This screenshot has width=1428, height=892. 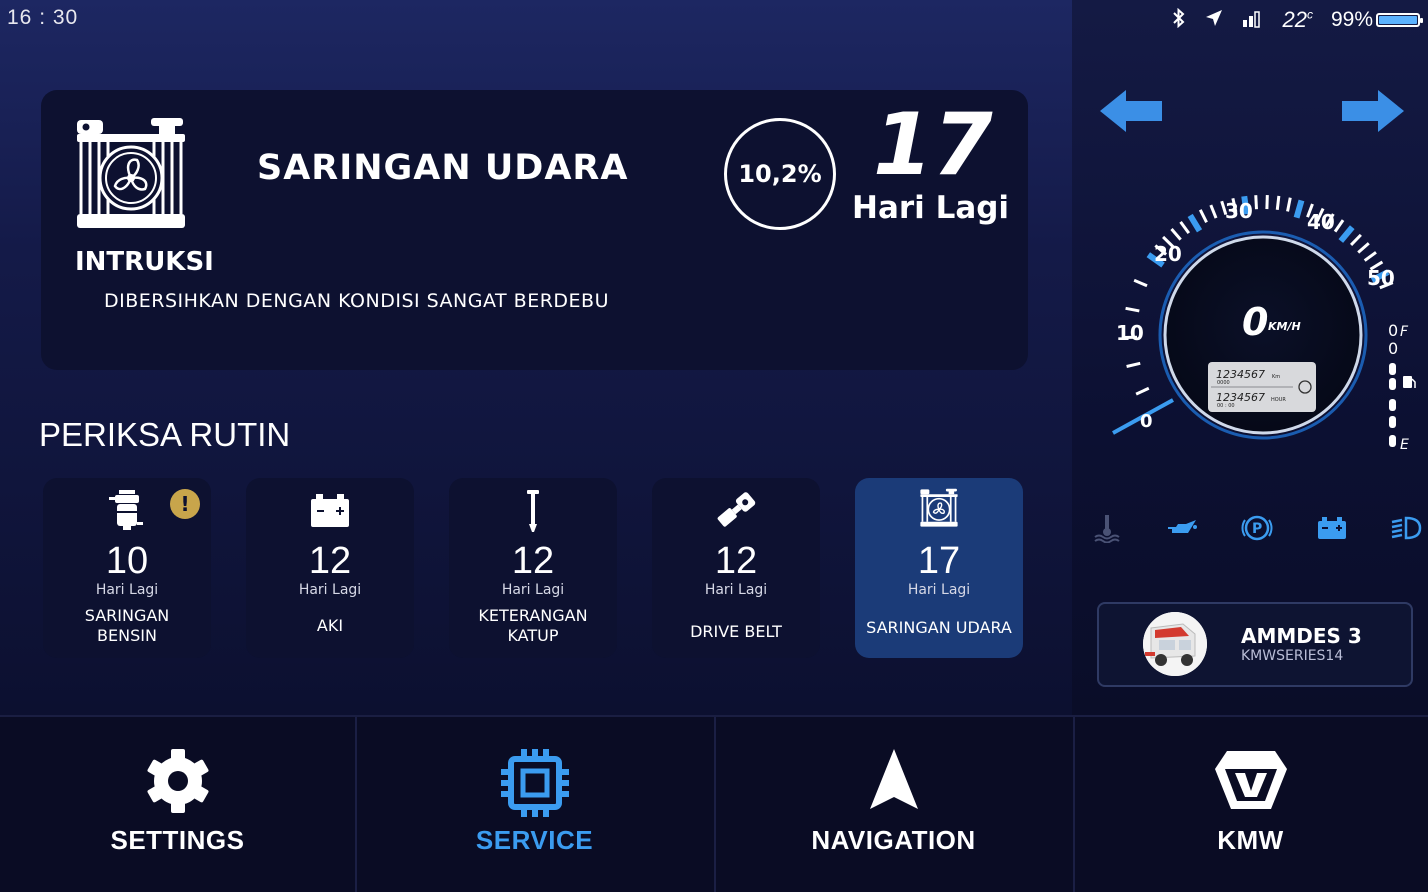 I want to click on vehicle-card: AMMDES 3 KMWSERIES14, so click(x=1255, y=644).